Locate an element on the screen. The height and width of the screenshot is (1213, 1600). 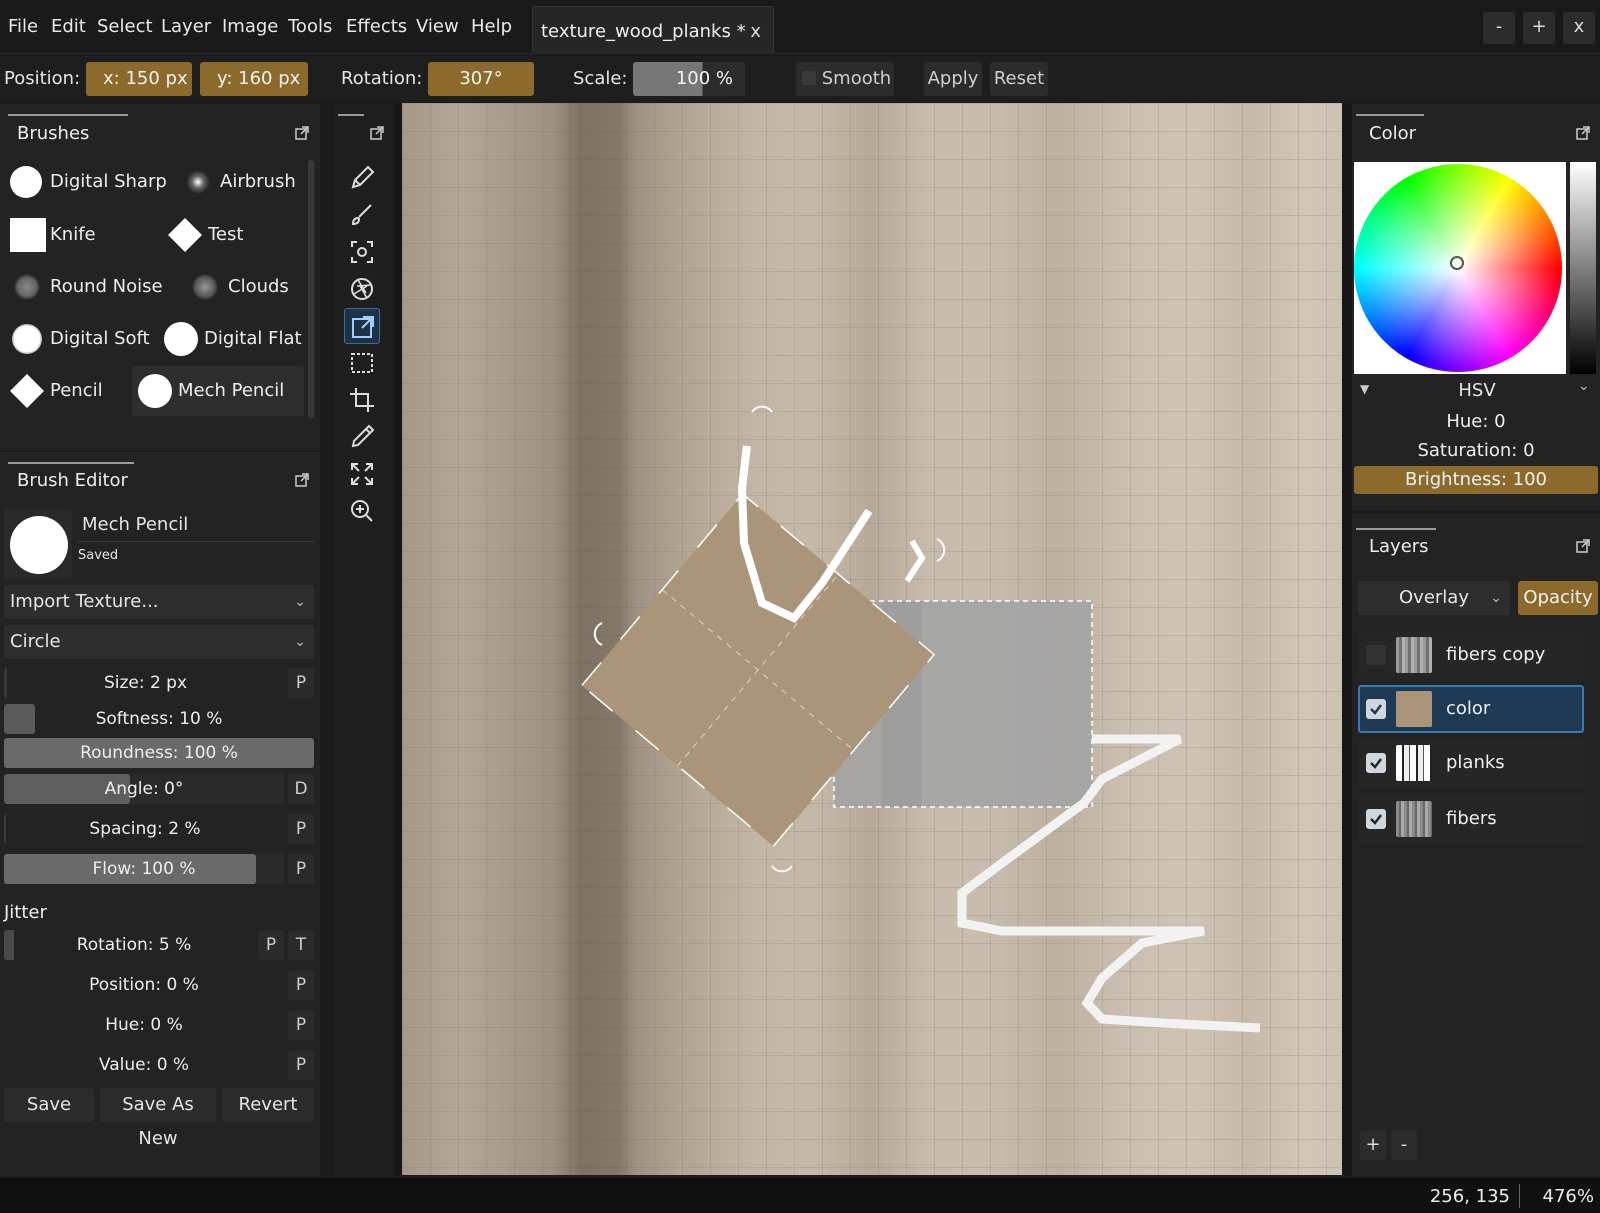
opacity-button: Opacity is located at coordinates (1558, 598).